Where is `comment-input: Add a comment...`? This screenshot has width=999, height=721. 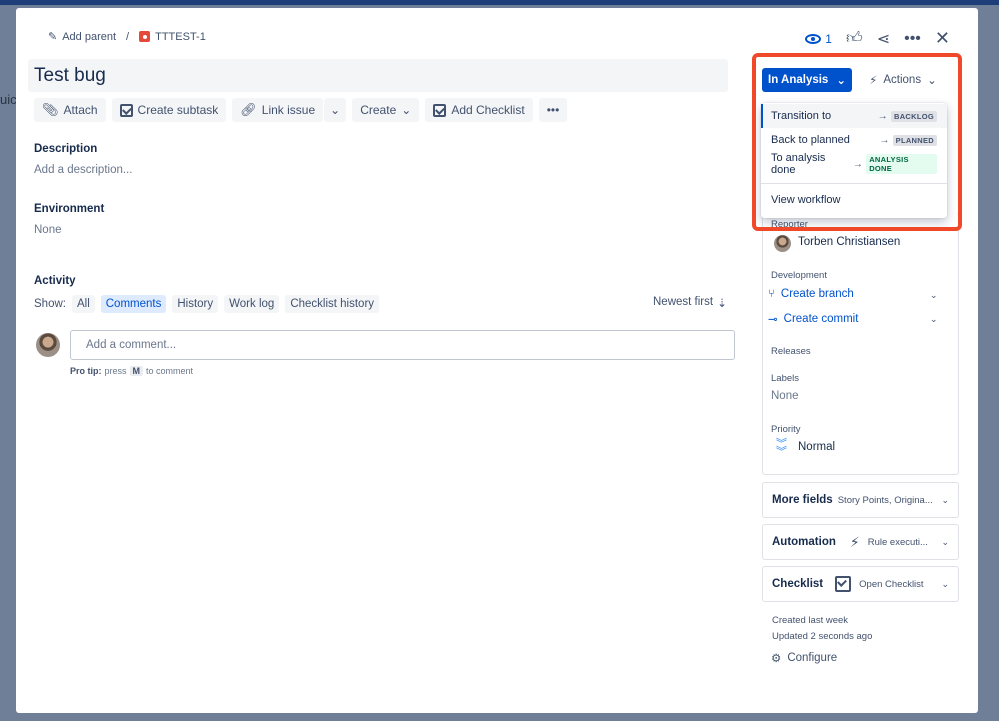
comment-input: Add a comment... is located at coordinates (402, 345).